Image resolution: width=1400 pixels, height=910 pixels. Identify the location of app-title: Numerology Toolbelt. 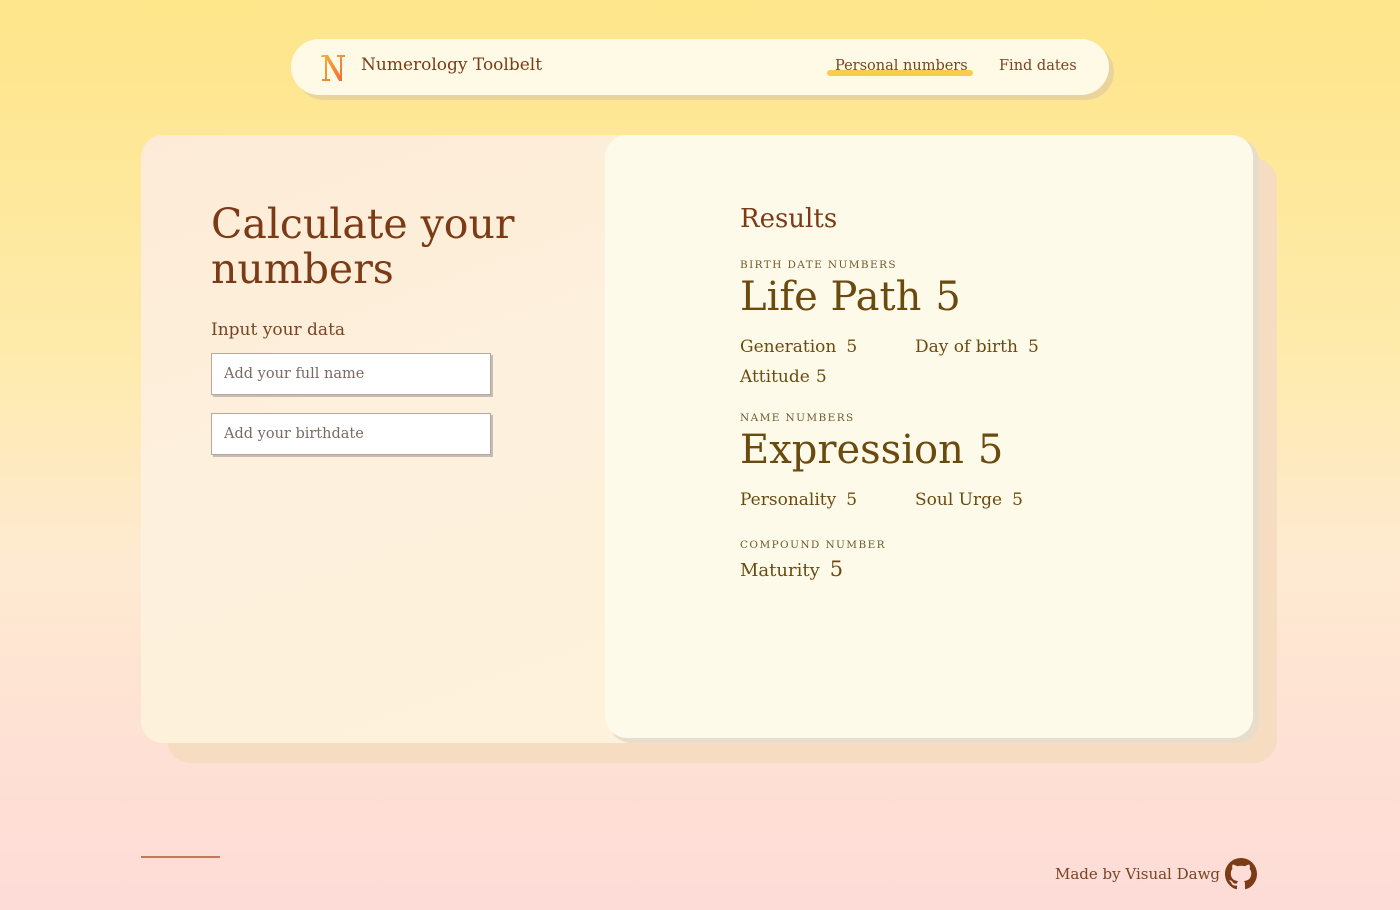
(452, 65).